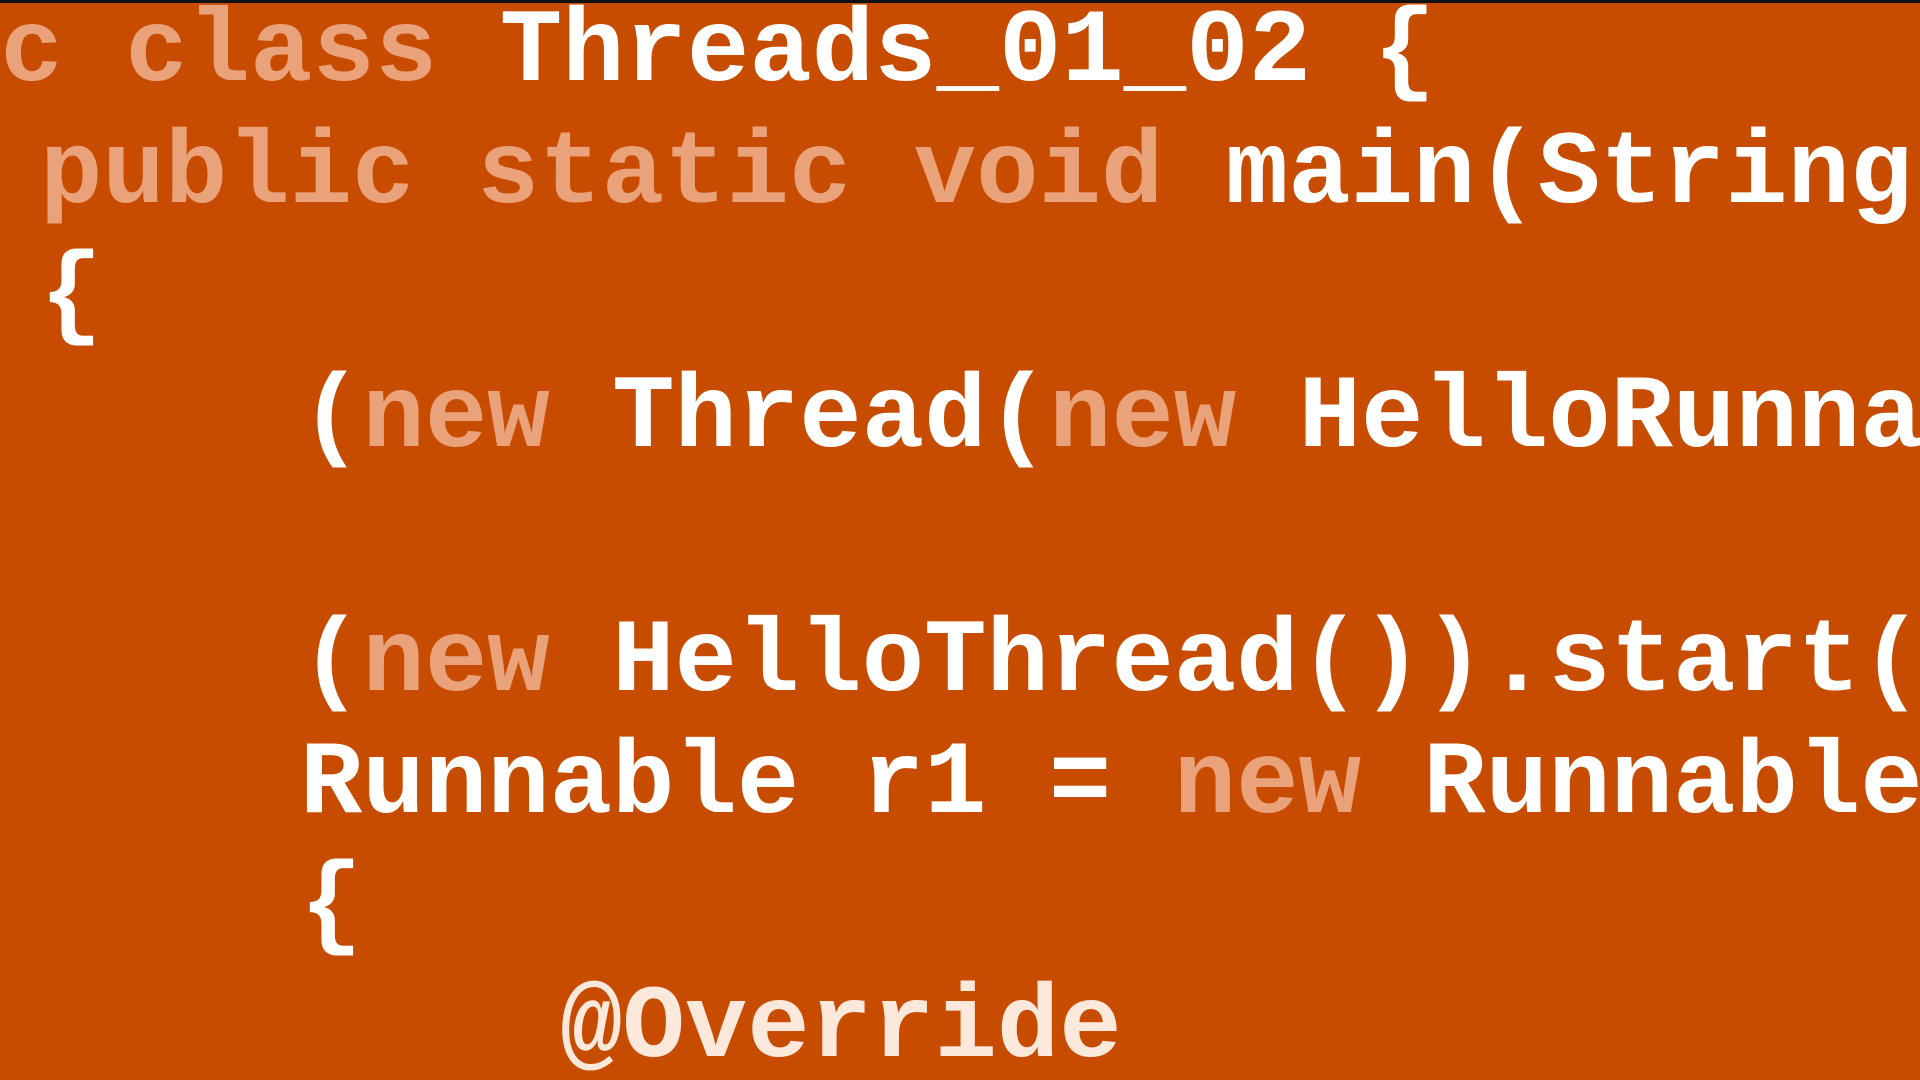  Describe the element at coordinates (936, 56) in the screenshot. I see `identifier-token: Threads_01_02 {` at that location.